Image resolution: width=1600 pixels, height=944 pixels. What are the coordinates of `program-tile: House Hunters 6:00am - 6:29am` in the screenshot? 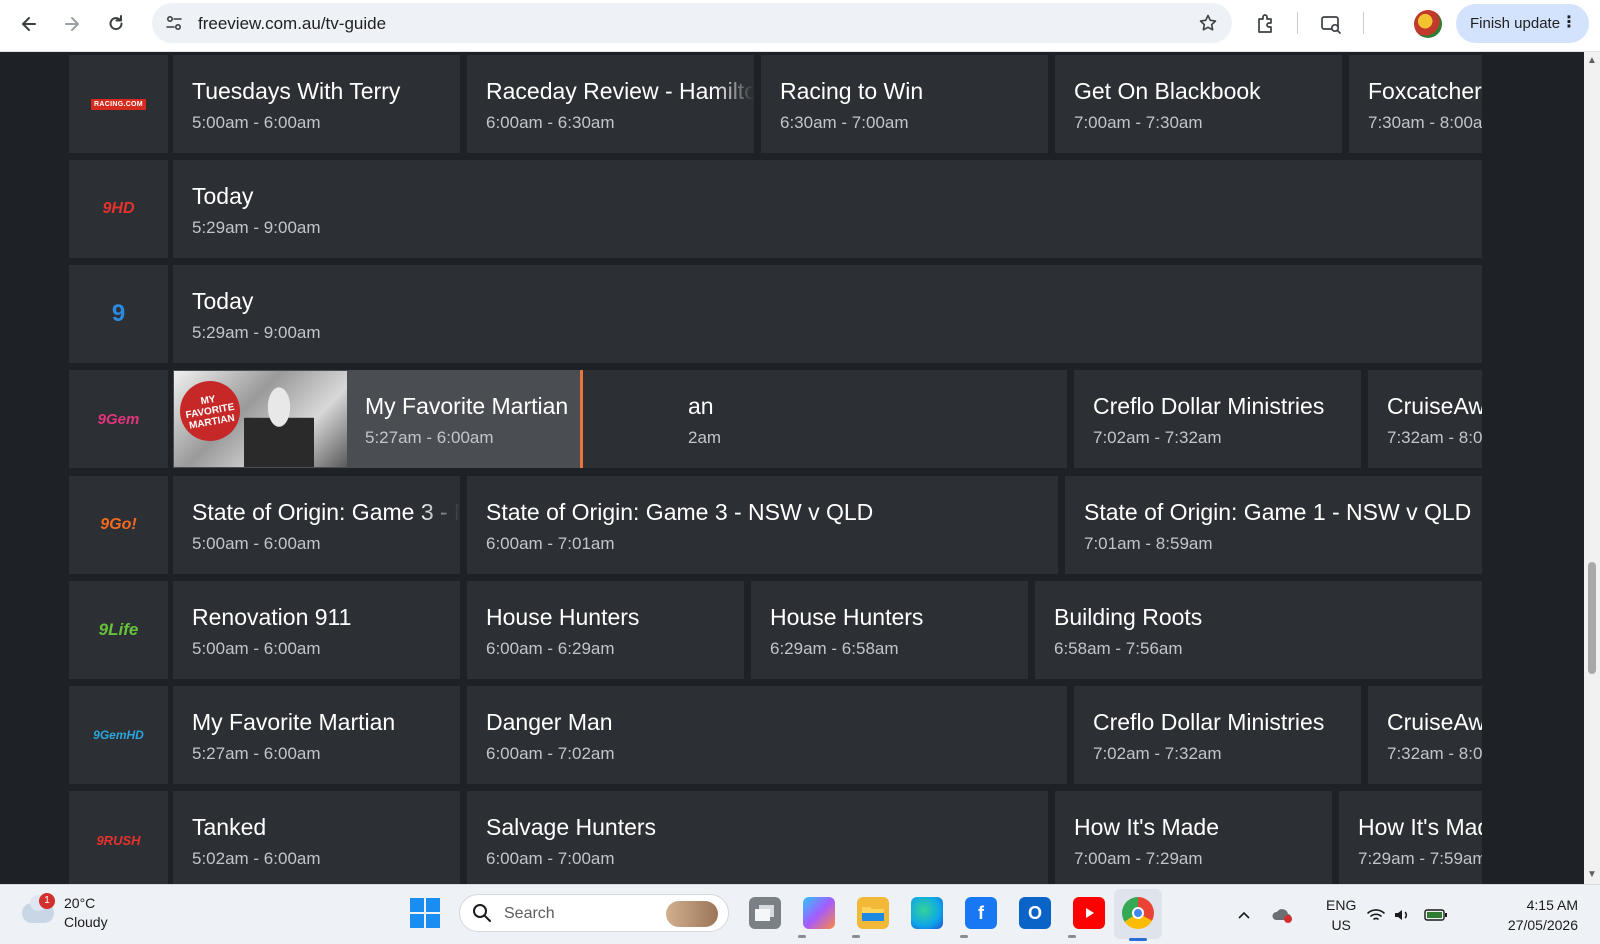 It's located at (605, 630).